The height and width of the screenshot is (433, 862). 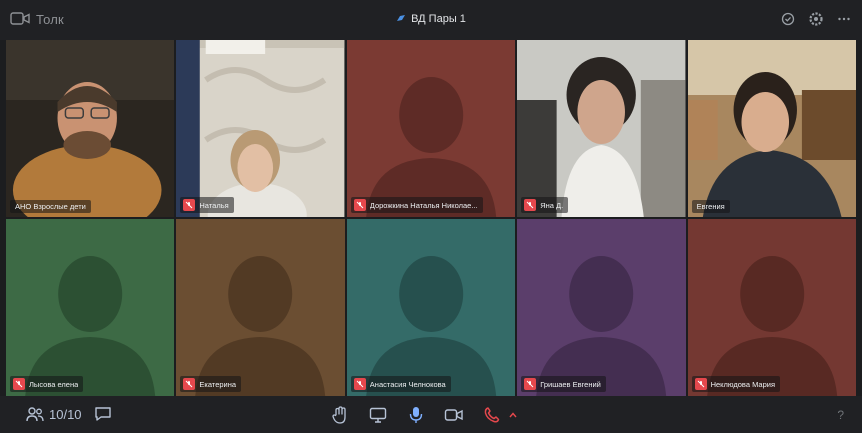 I want to click on top-bar: Толк ВД Пары 1, so click(x=431, y=20).